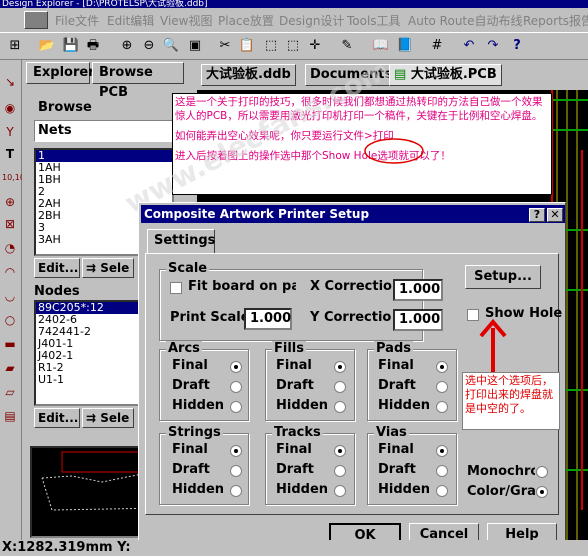  Describe the element at coordinates (442, 451) in the screenshot. I see `vias-final-radio` at that location.